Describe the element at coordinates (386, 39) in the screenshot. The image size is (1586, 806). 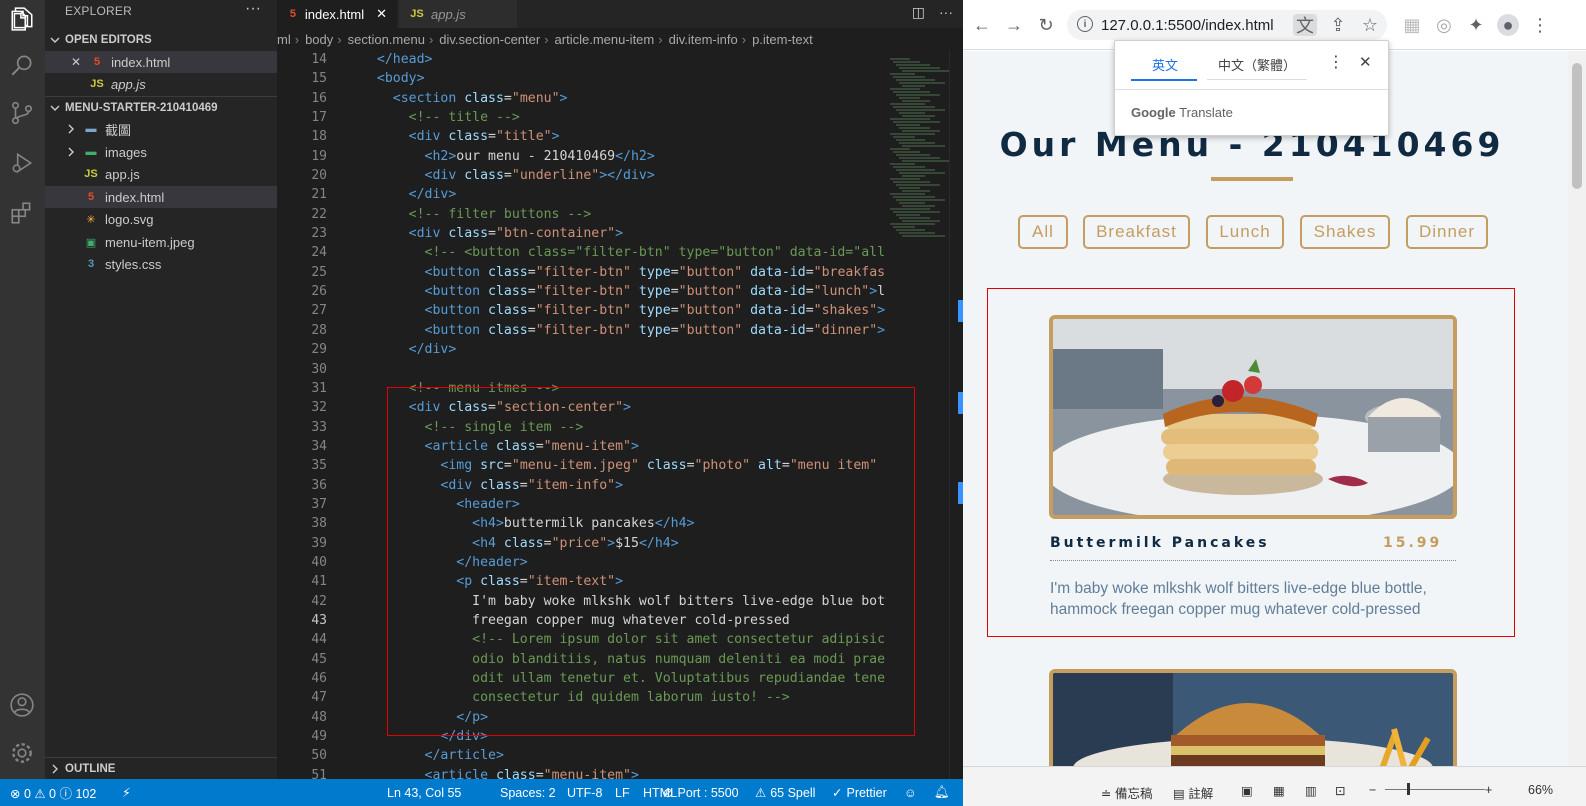
I see `breadcrumb-item: section.menu` at that location.